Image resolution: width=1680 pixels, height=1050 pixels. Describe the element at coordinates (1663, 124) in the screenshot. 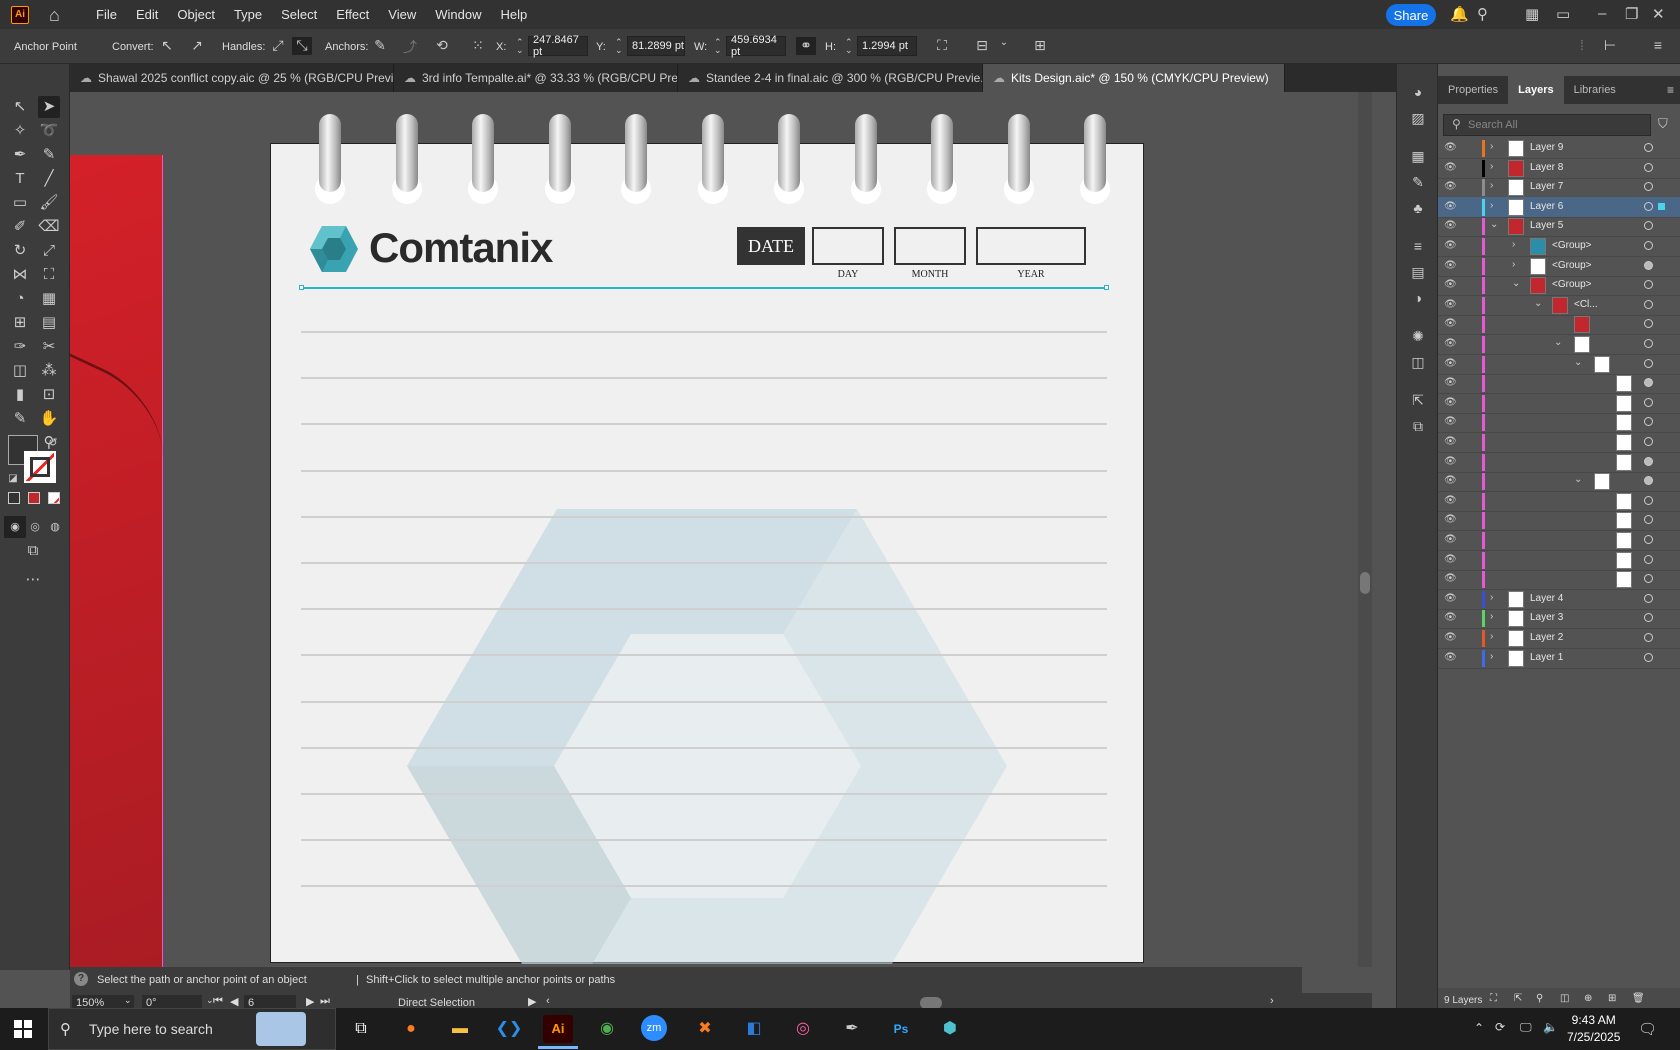

I see `filter-icon: ⛉` at that location.